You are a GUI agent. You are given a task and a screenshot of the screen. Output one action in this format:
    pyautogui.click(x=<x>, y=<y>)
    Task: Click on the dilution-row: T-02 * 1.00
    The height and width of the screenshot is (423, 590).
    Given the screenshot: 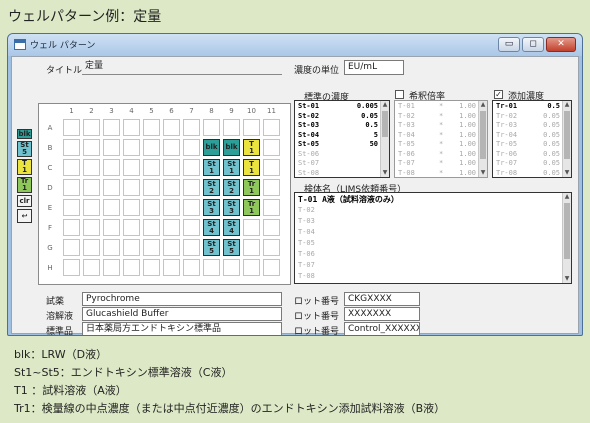 What is the action you would take?
    pyautogui.click(x=437, y=116)
    